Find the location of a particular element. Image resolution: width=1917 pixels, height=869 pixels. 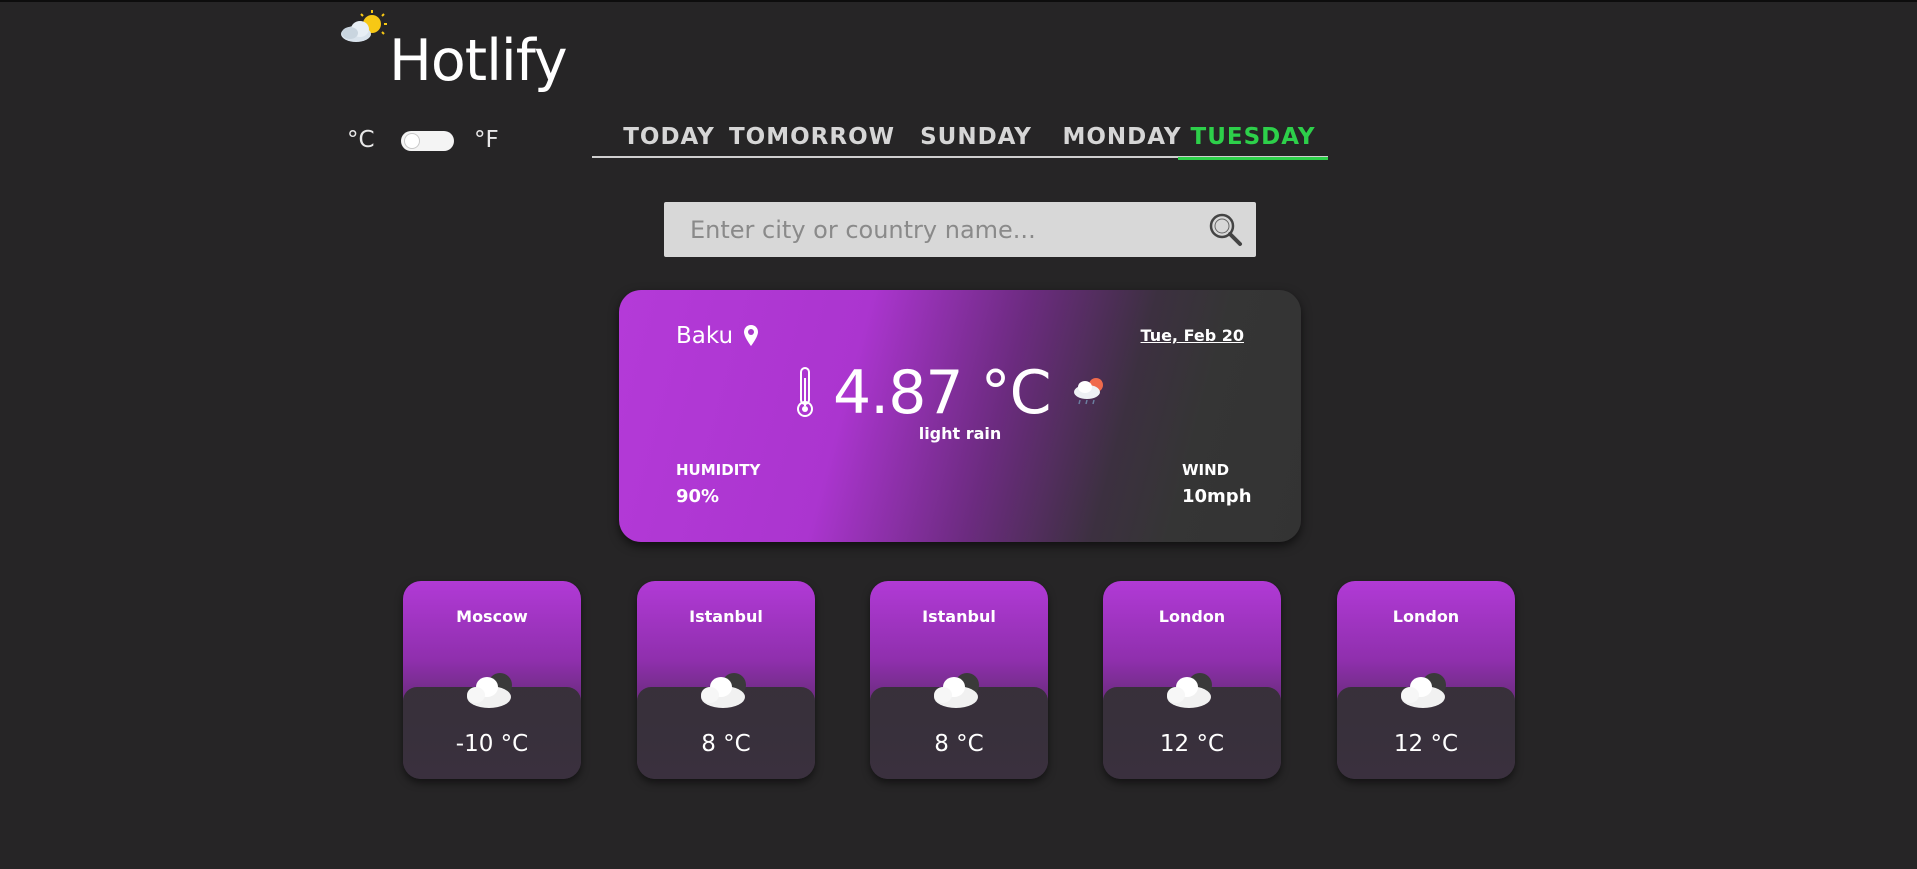

humidity-label: HUMIDITY is located at coordinates (718, 470).